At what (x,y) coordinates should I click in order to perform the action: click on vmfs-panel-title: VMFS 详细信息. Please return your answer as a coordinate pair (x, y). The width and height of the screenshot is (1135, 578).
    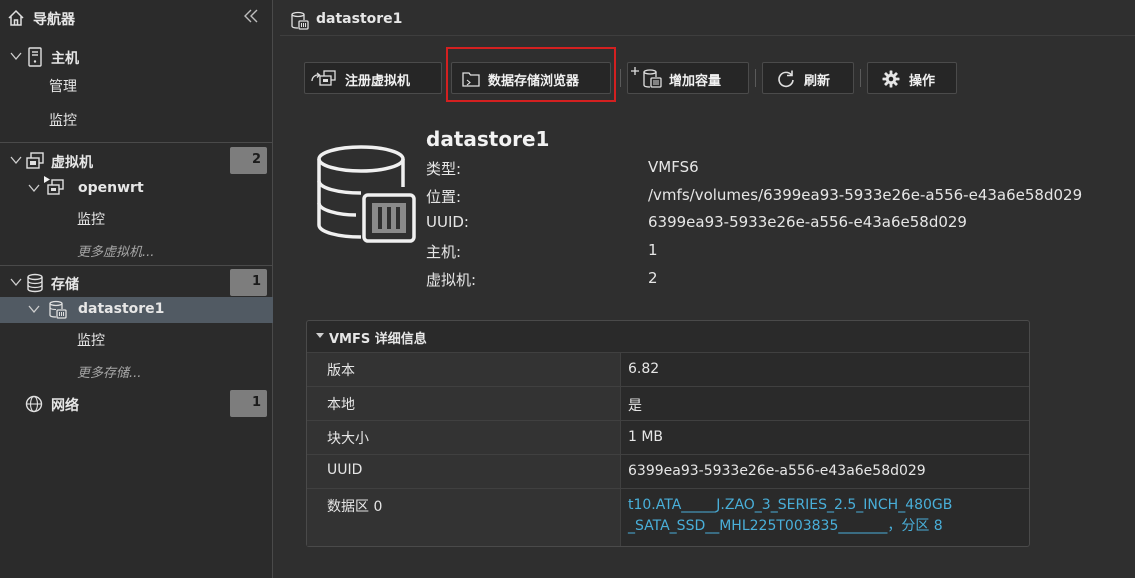
    Looking at the image, I should click on (378, 339).